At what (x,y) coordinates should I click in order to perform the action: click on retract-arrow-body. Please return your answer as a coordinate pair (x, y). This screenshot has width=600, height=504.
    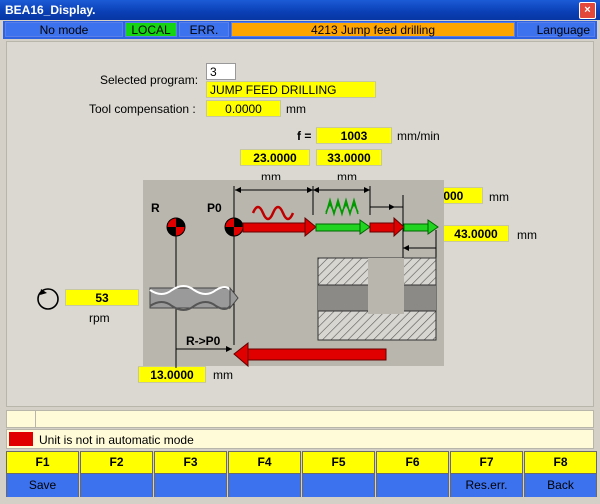
    Looking at the image, I should click on (382, 227).